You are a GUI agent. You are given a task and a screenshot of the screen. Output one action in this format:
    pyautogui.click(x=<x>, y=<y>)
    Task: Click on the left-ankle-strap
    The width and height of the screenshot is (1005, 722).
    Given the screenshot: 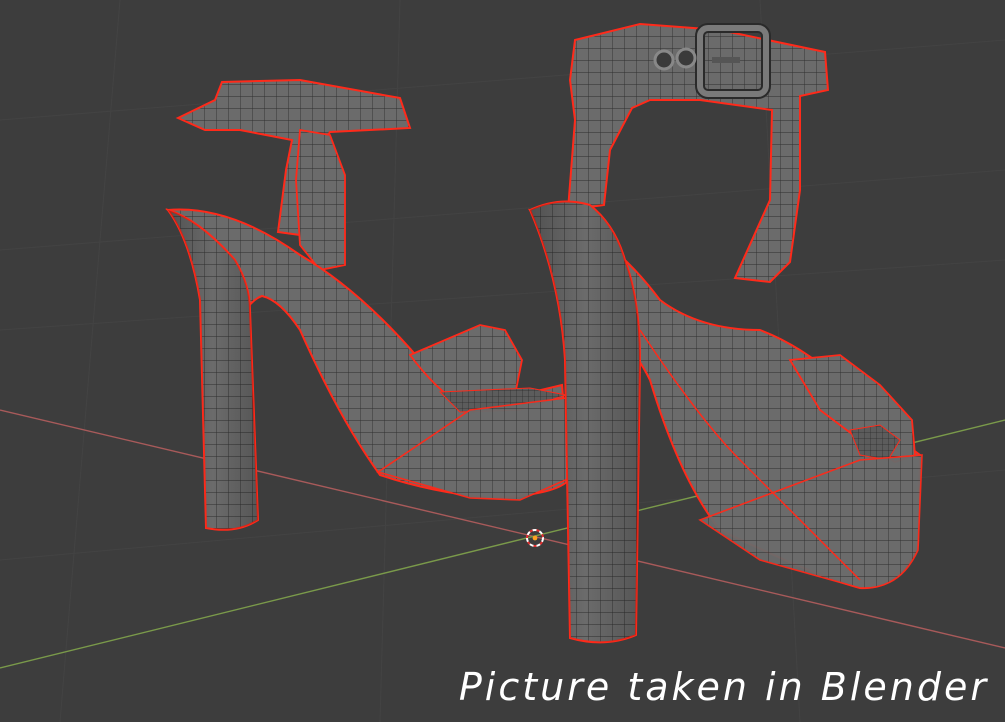 What is the action you would take?
    pyautogui.click(x=293, y=157)
    